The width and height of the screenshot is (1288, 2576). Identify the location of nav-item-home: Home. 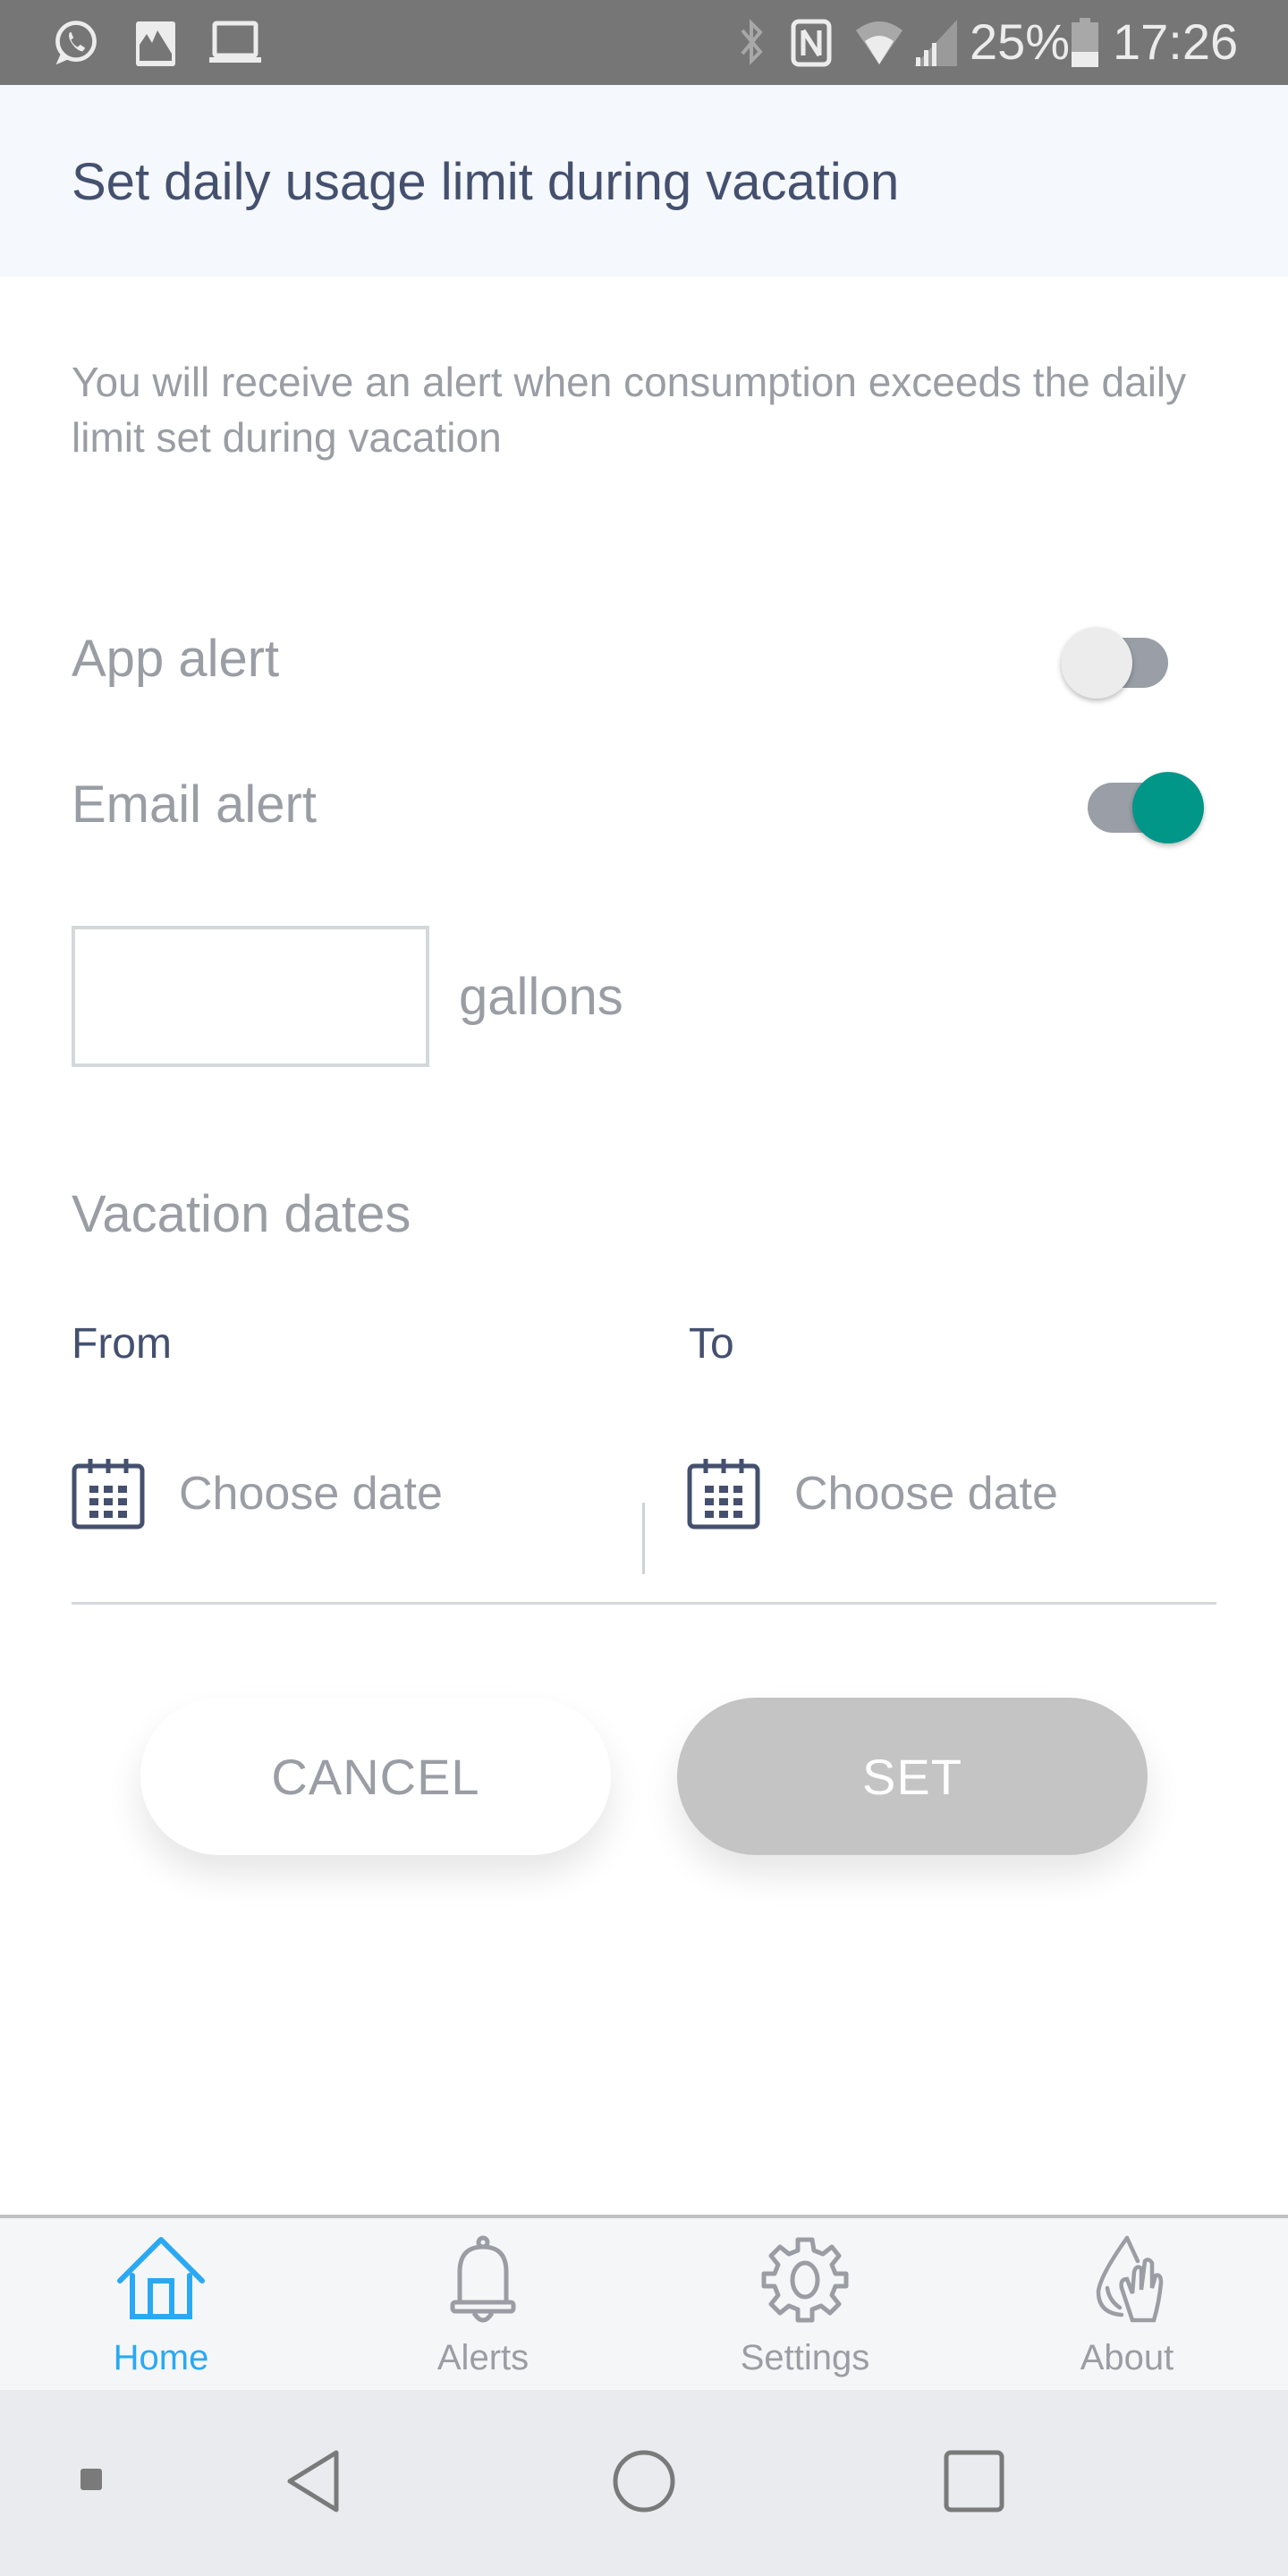
(161, 2306).